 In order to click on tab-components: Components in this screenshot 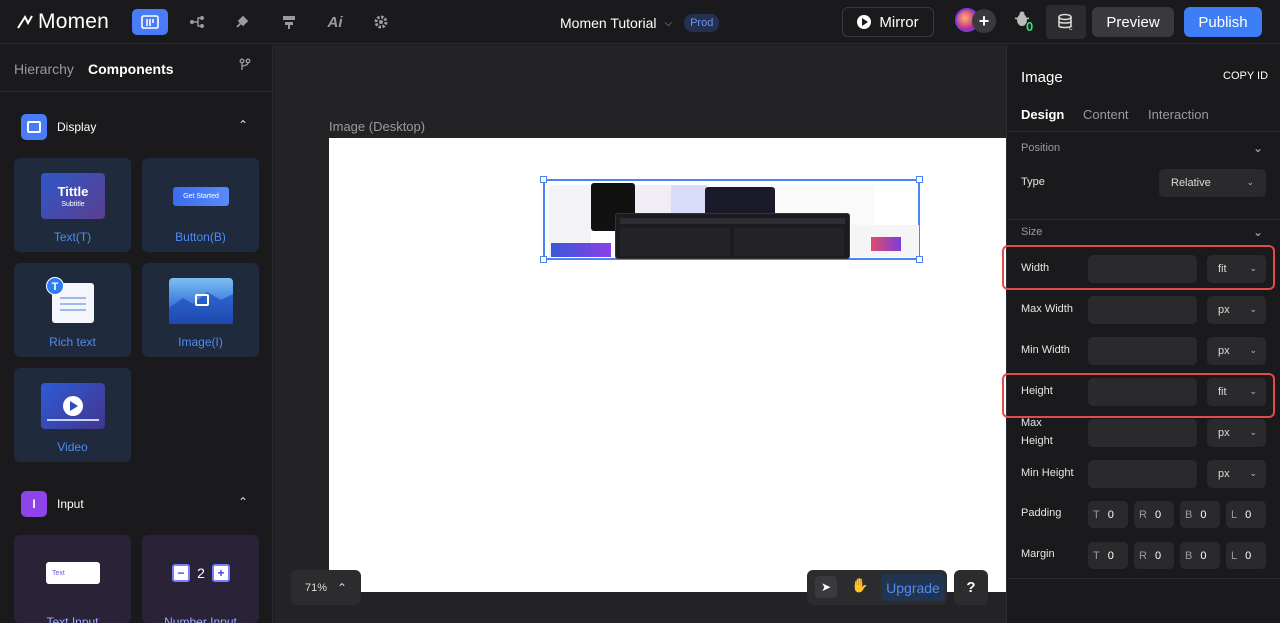, I will do `click(131, 69)`.